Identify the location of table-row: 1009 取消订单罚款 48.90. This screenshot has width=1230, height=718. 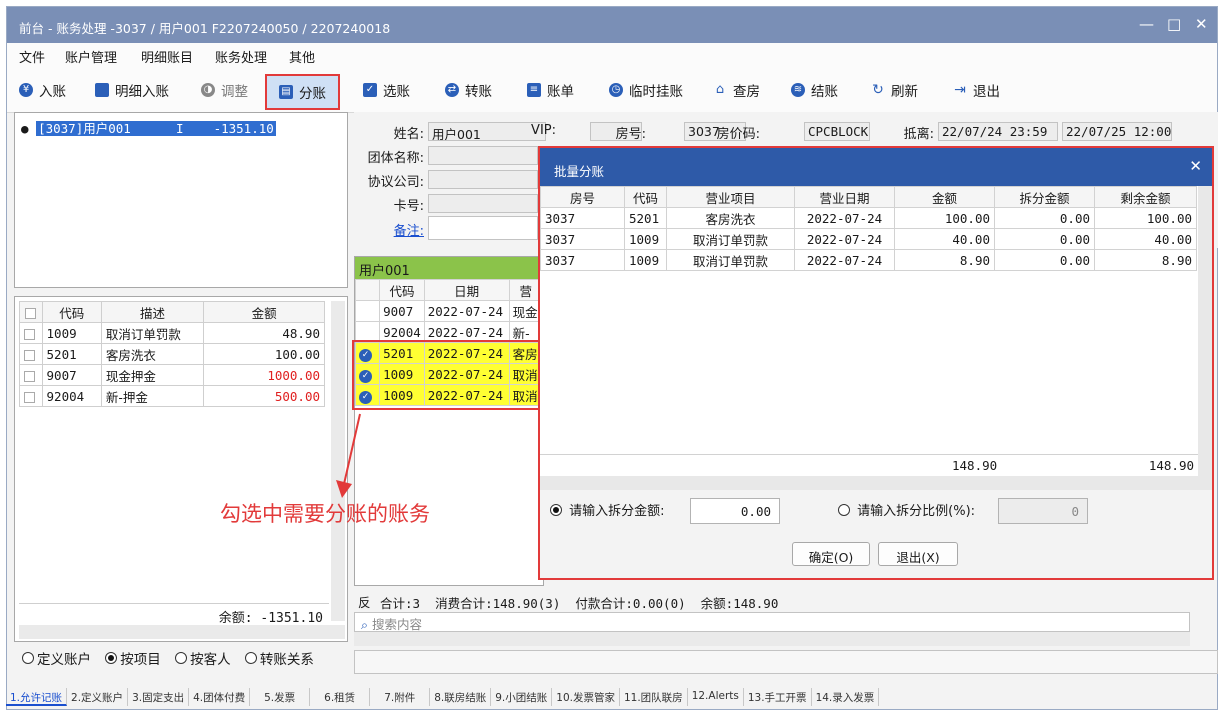
(172, 333).